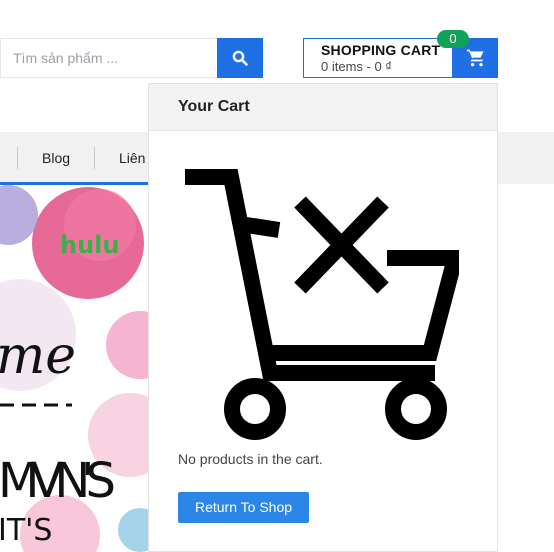  What do you see at coordinates (323, 107) in the screenshot?
I see `cart-dropdown-title: Your Cart` at bounding box center [323, 107].